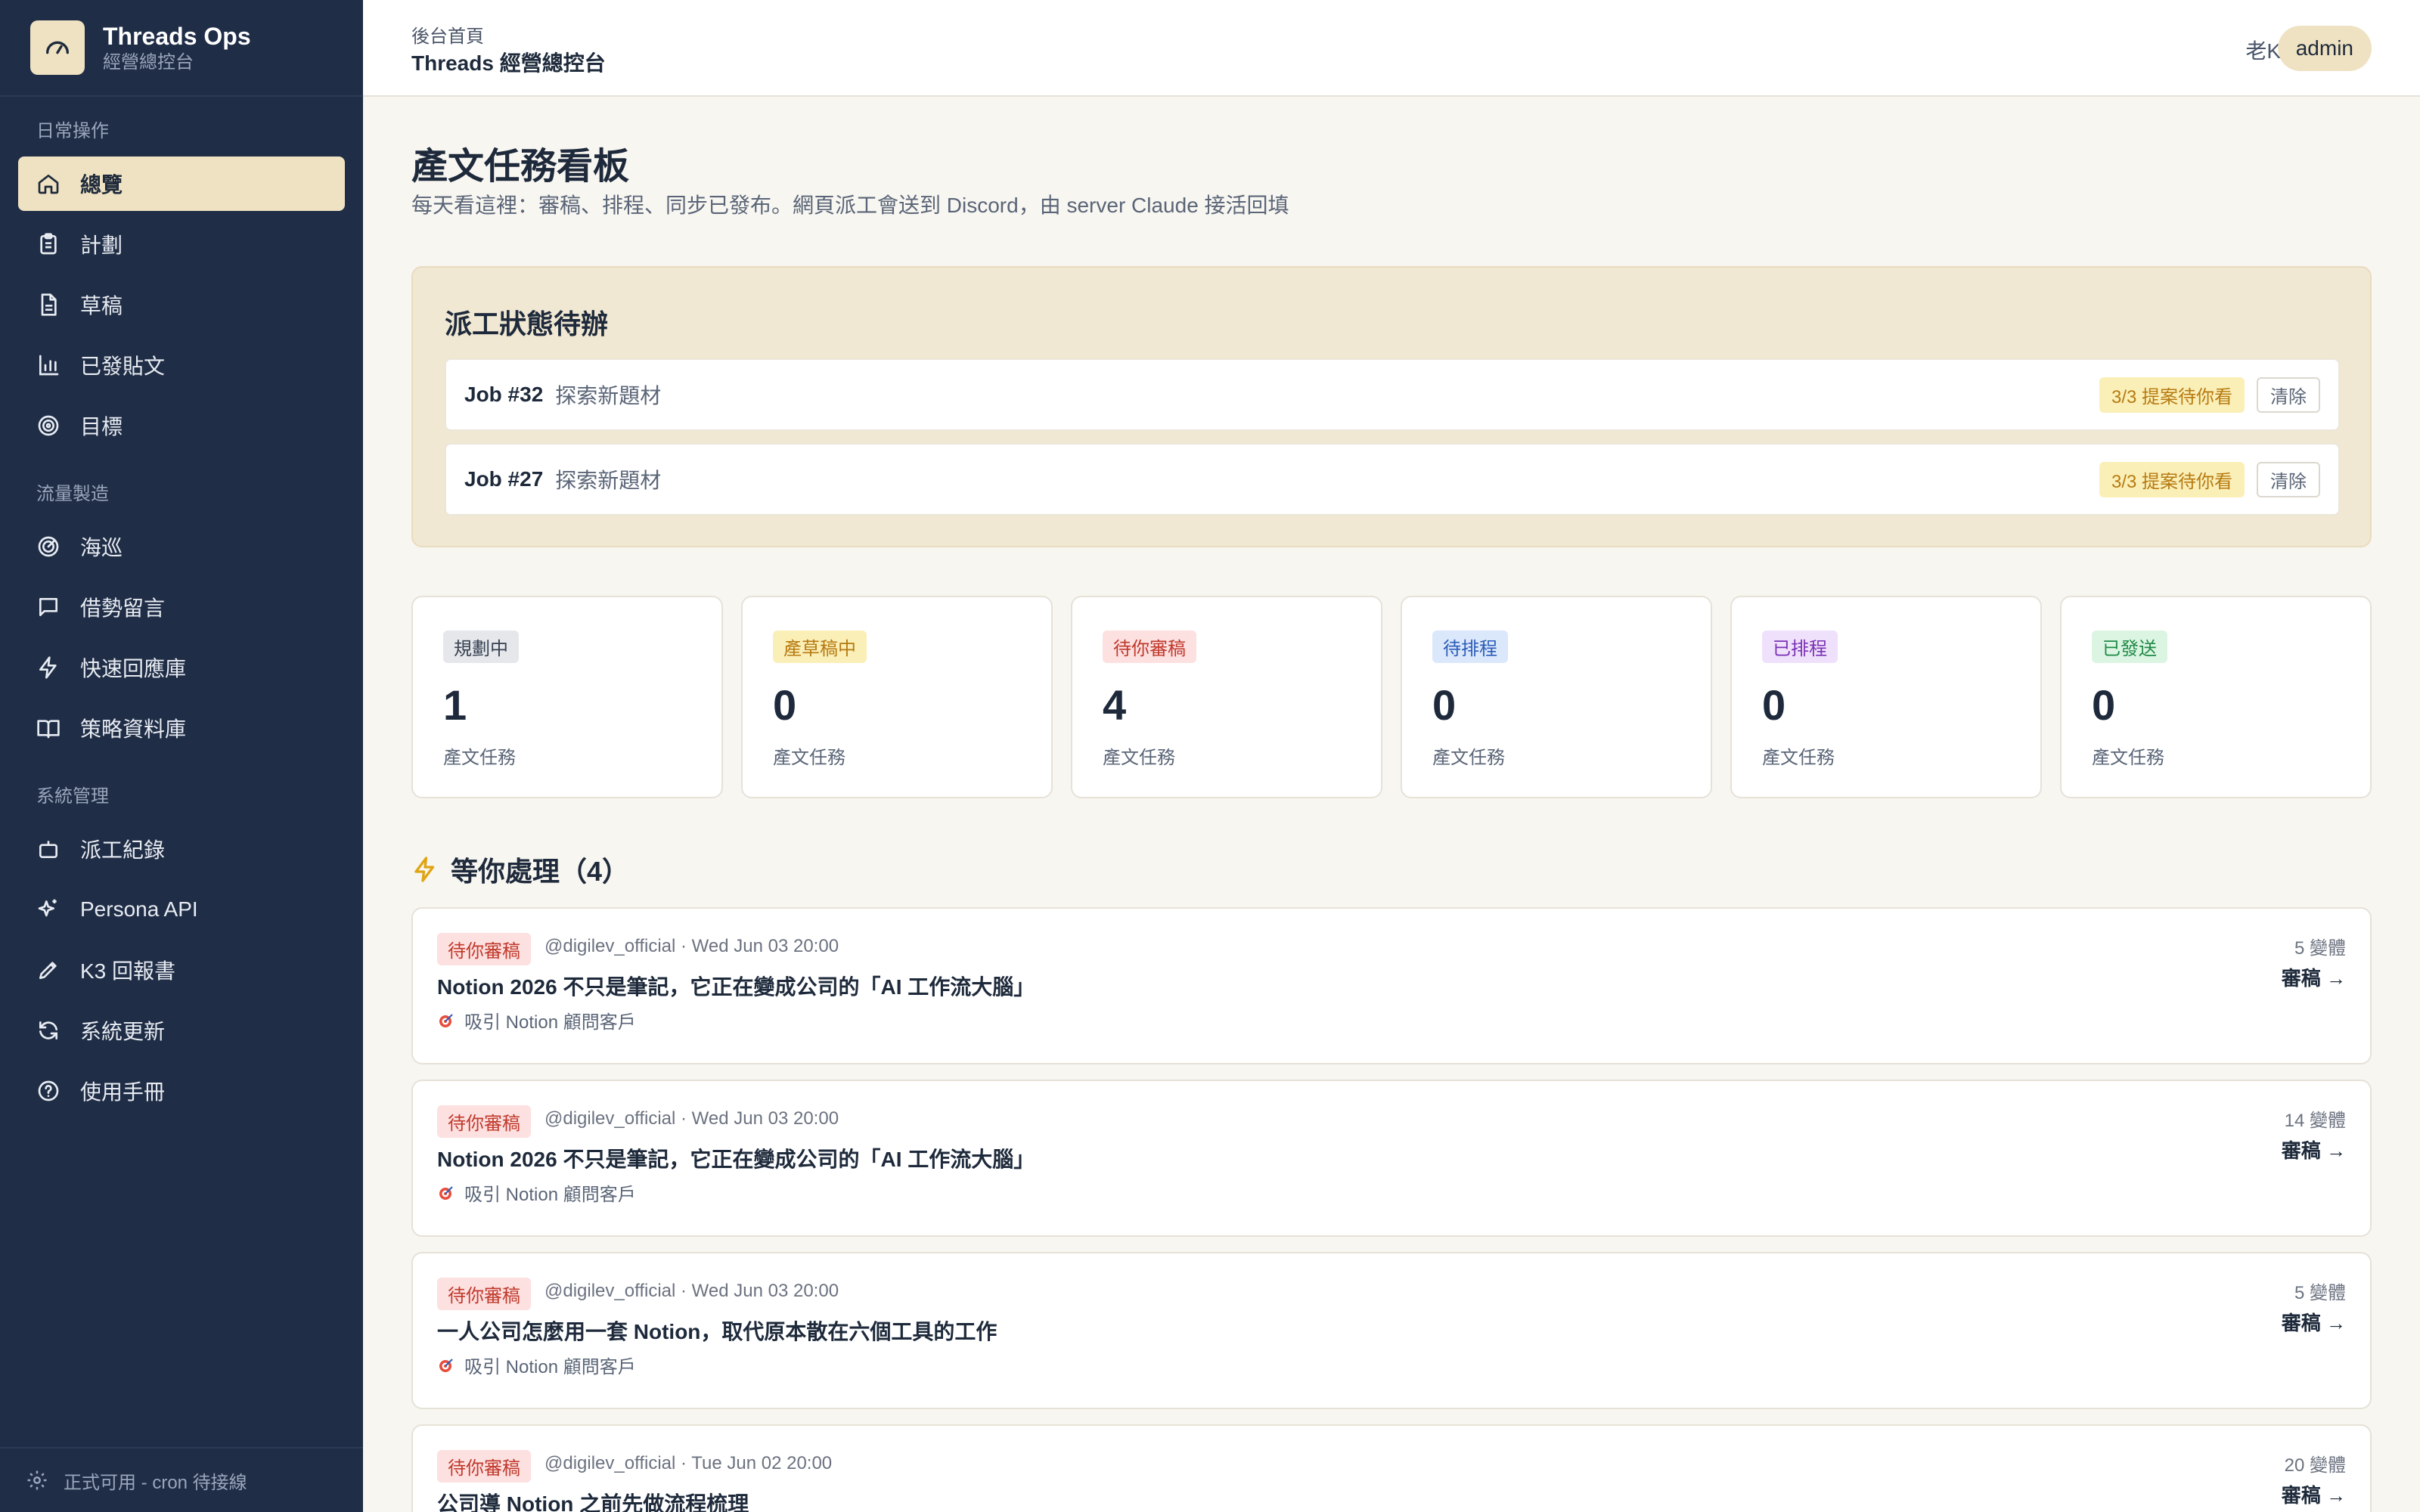 The image size is (2420, 1512). Describe the element at coordinates (1149, 647) in the screenshot. I see `stat-badge: 待你審稿` at that location.